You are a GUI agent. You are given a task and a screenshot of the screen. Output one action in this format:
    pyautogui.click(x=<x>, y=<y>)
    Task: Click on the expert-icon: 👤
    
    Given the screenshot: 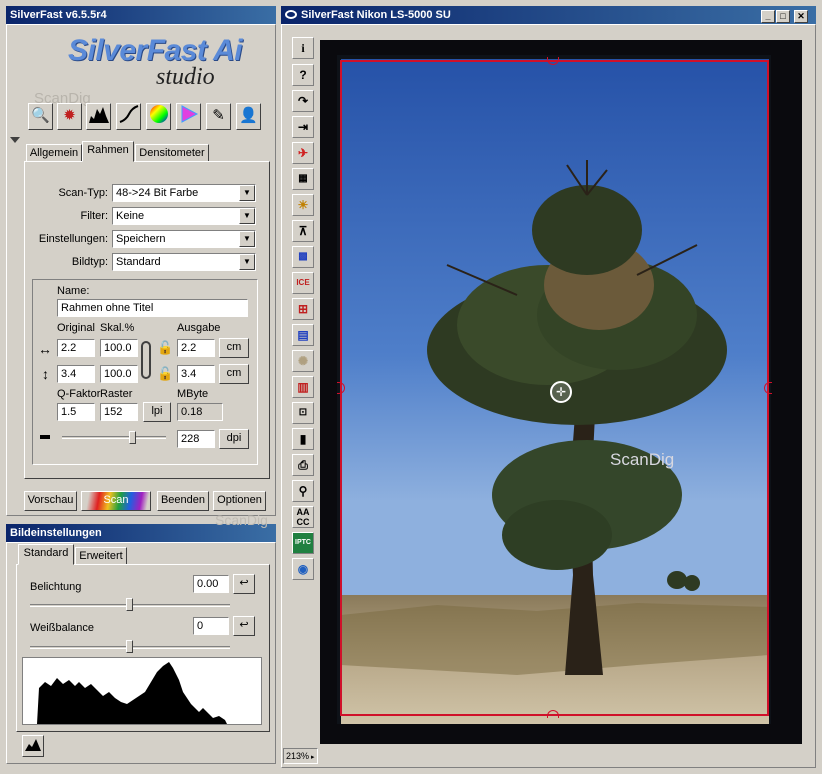 What is the action you would take?
    pyautogui.click(x=248, y=116)
    